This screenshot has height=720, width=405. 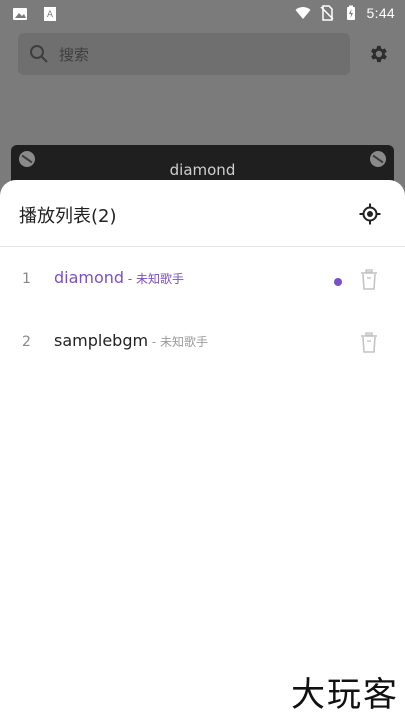 I want to click on track-name: diamond - 未知歌手, so click(x=119, y=277).